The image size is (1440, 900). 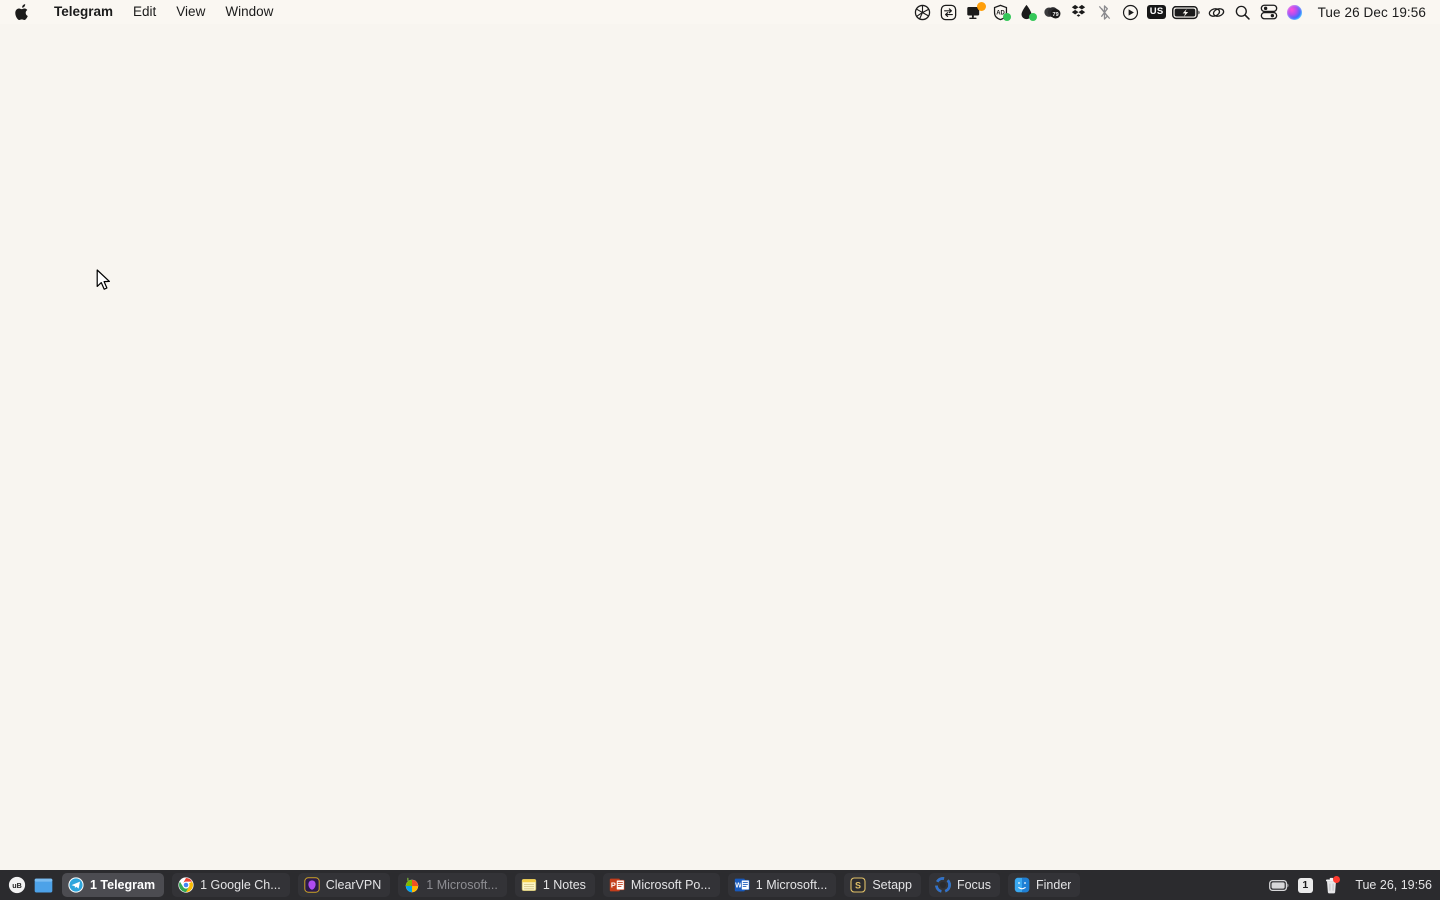 I want to click on menu-view: View, so click(x=190, y=12).